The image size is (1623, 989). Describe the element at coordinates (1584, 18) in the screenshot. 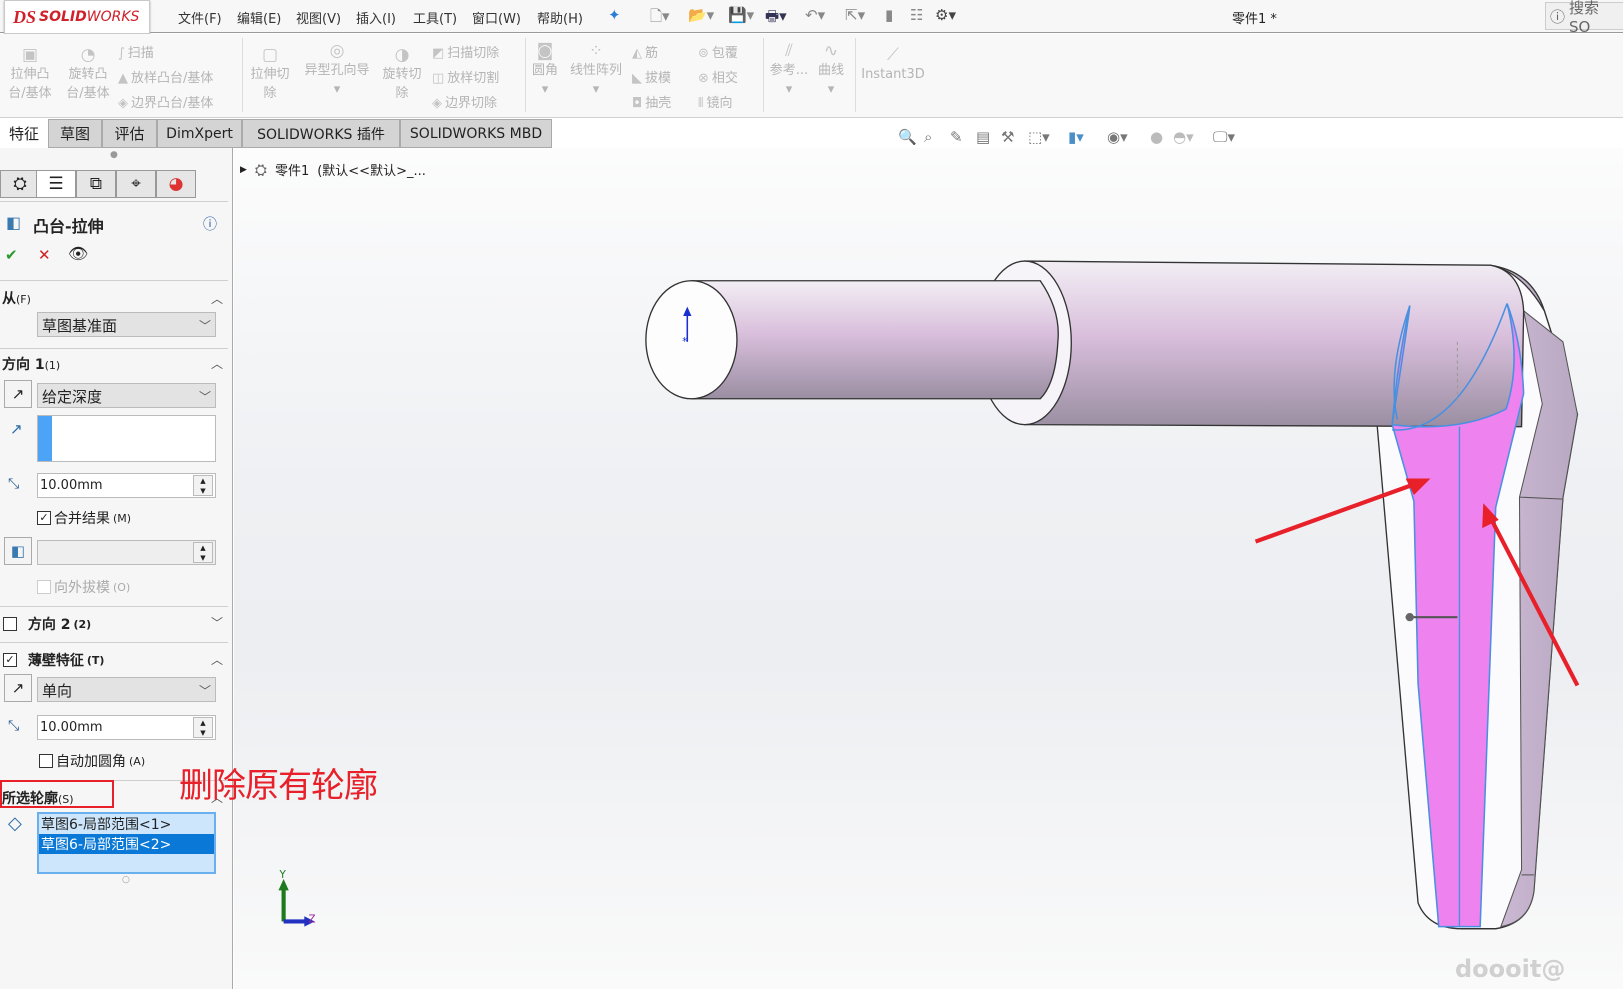

I see `search-box: ⓘ 搜索 SO` at that location.